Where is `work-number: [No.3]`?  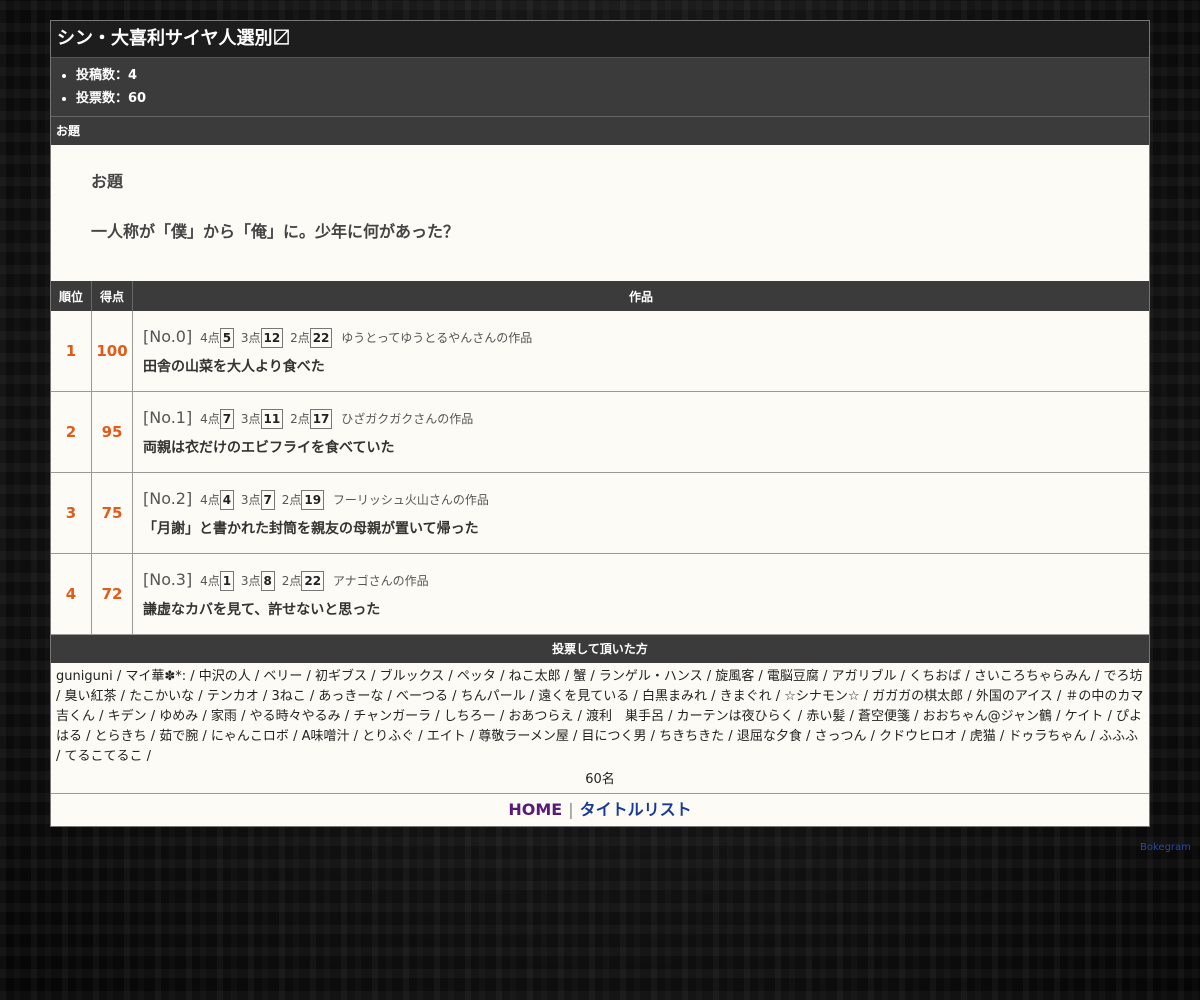
work-number: [No.3] is located at coordinates (168, 579).